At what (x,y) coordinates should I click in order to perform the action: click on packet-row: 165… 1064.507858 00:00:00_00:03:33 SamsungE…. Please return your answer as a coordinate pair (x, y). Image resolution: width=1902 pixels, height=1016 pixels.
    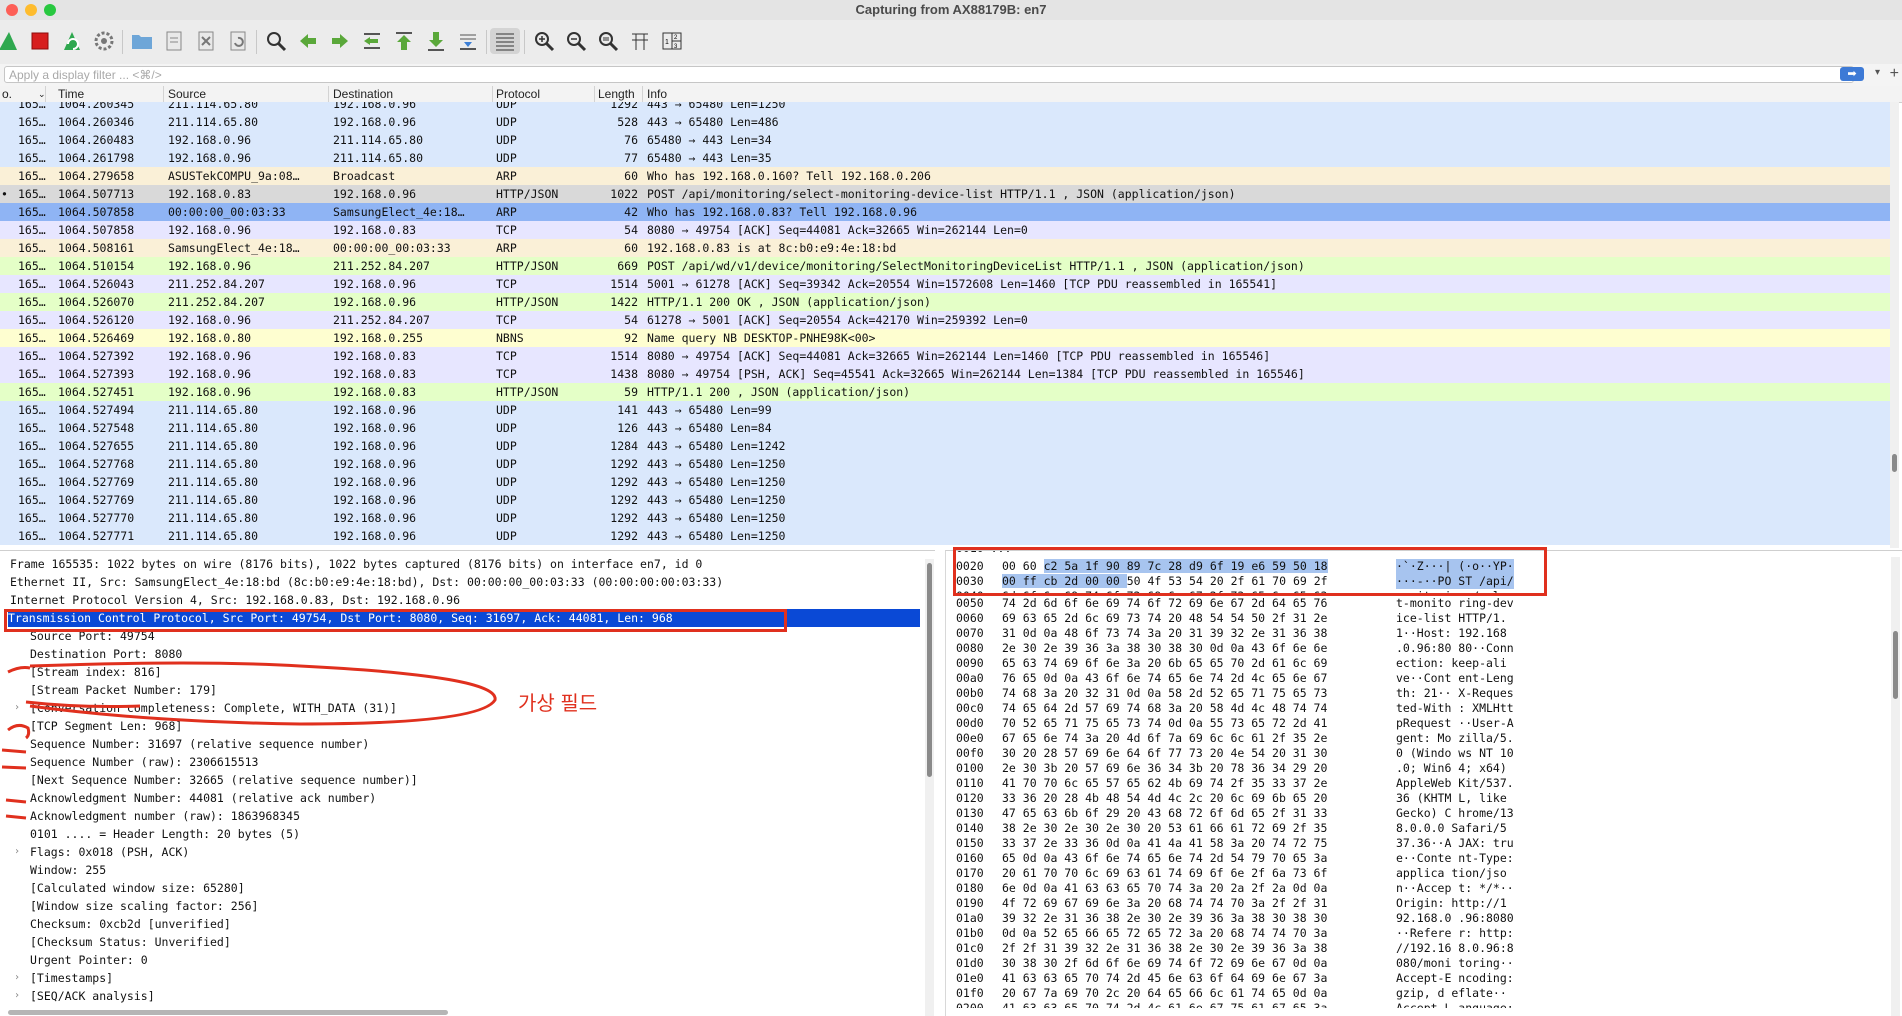
    Looking at the image, I should click on (945, 212).